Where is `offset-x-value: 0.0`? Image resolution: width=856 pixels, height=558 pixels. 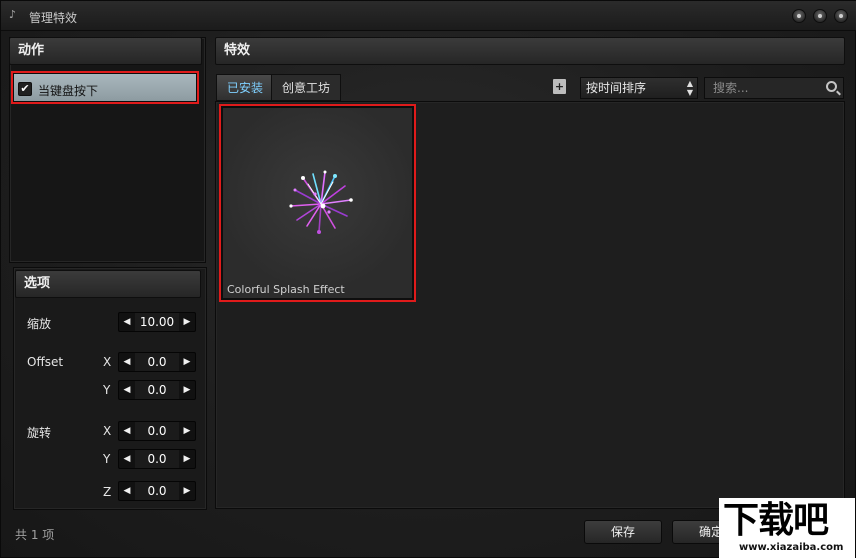 offset-x-value: 0.0 is located at coordinates (157, 362).